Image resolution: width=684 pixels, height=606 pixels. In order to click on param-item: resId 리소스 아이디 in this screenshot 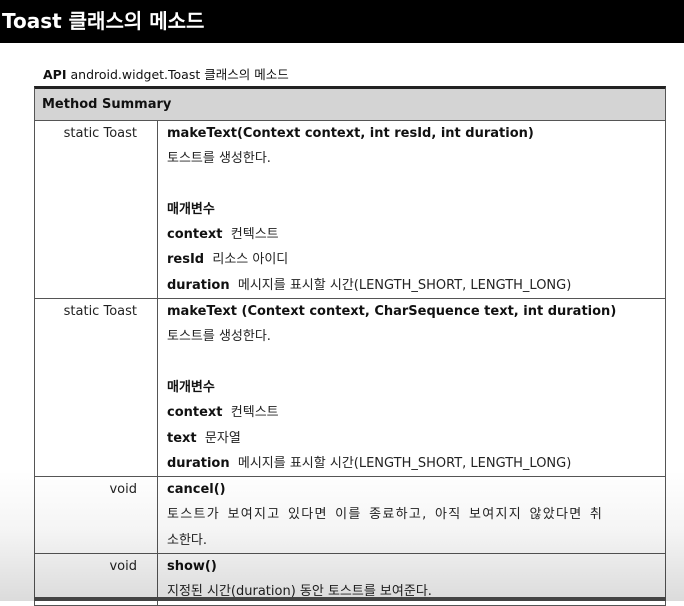, I will do `click(416, 259)`.